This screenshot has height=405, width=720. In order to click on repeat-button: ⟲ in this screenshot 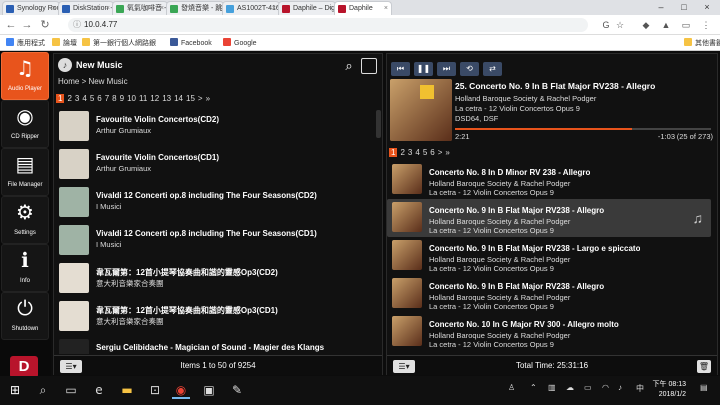, I will do `click(469, 69)`.